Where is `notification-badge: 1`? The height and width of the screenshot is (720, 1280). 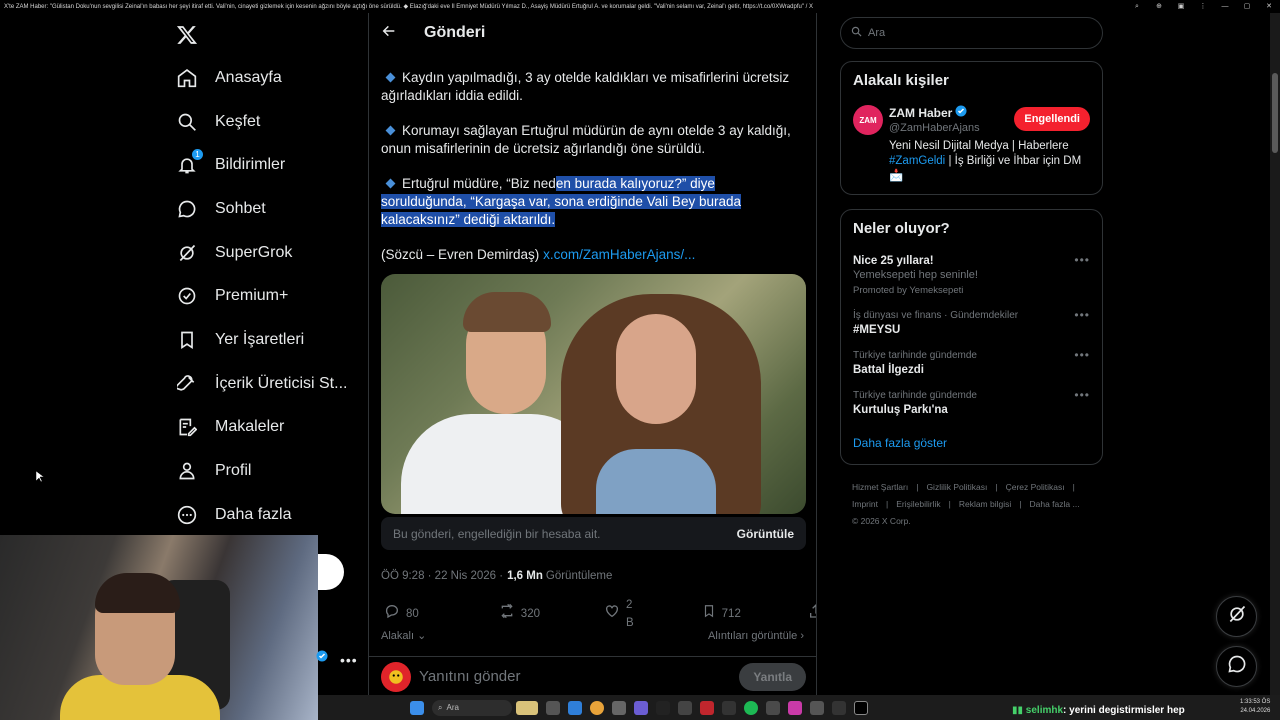
notification-badge: 1 is located at coordinates (197, 155).